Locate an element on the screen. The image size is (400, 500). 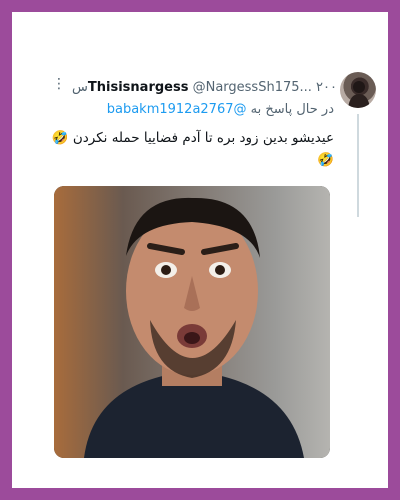
tweet-header: Thisisnargess @NargessSh175... ۲۰۰س is located at coordinates (189, 87).